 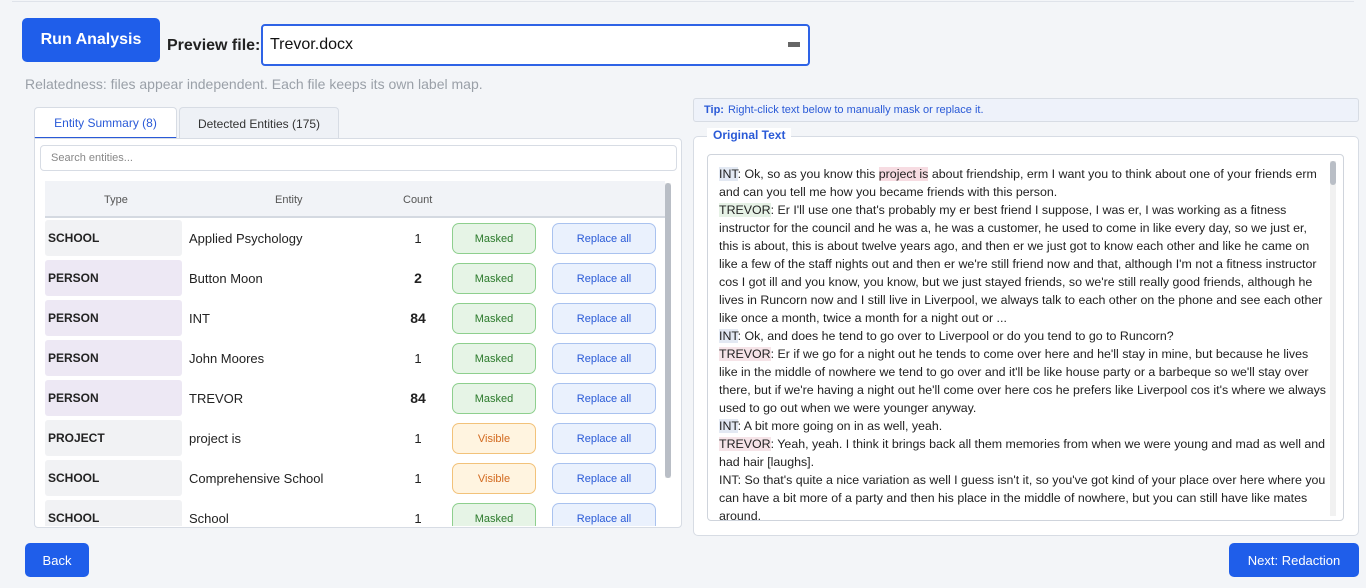 I want to click on search-entities-input, so click(x=358, y=158).